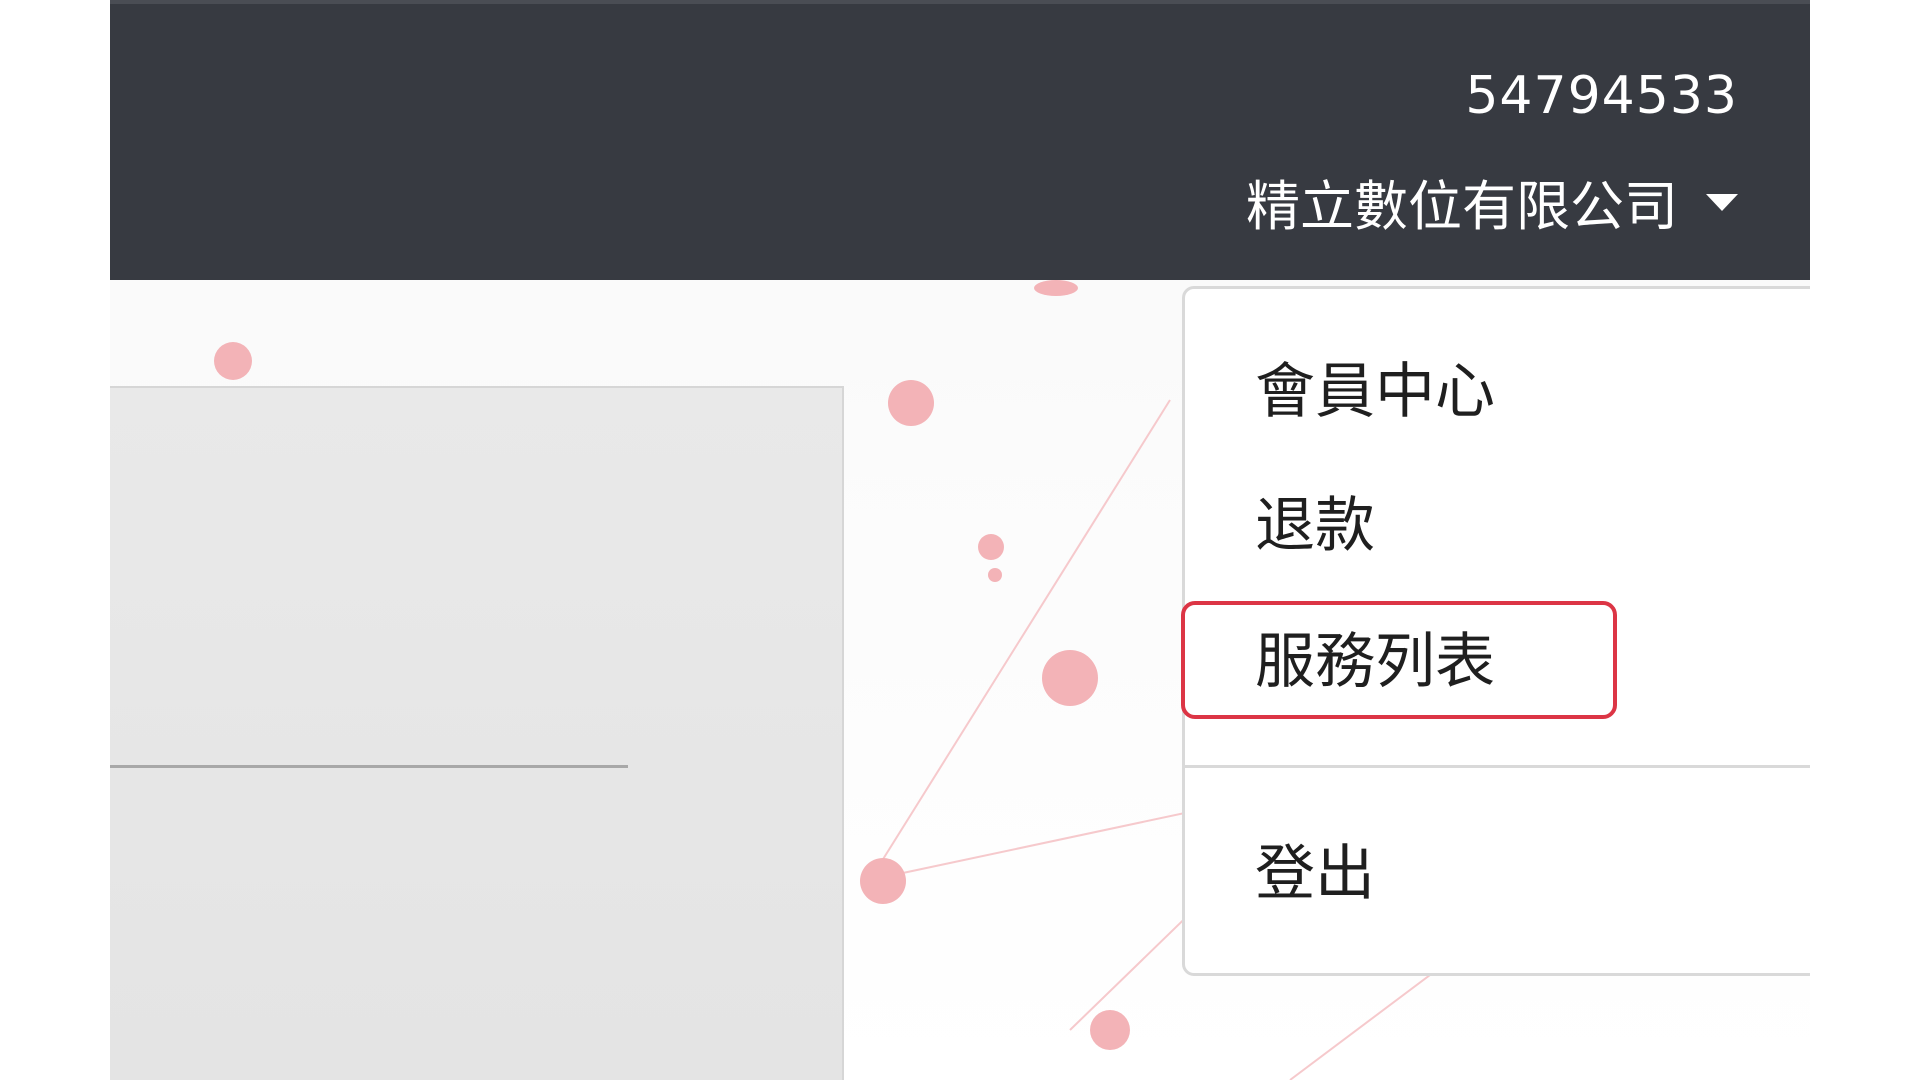 This screenshot has height=1080, width=1920. Describe the element at coordinates (1375, 662) in the screenshot. I see `menu-item-service-list: 服務列表` at that location.